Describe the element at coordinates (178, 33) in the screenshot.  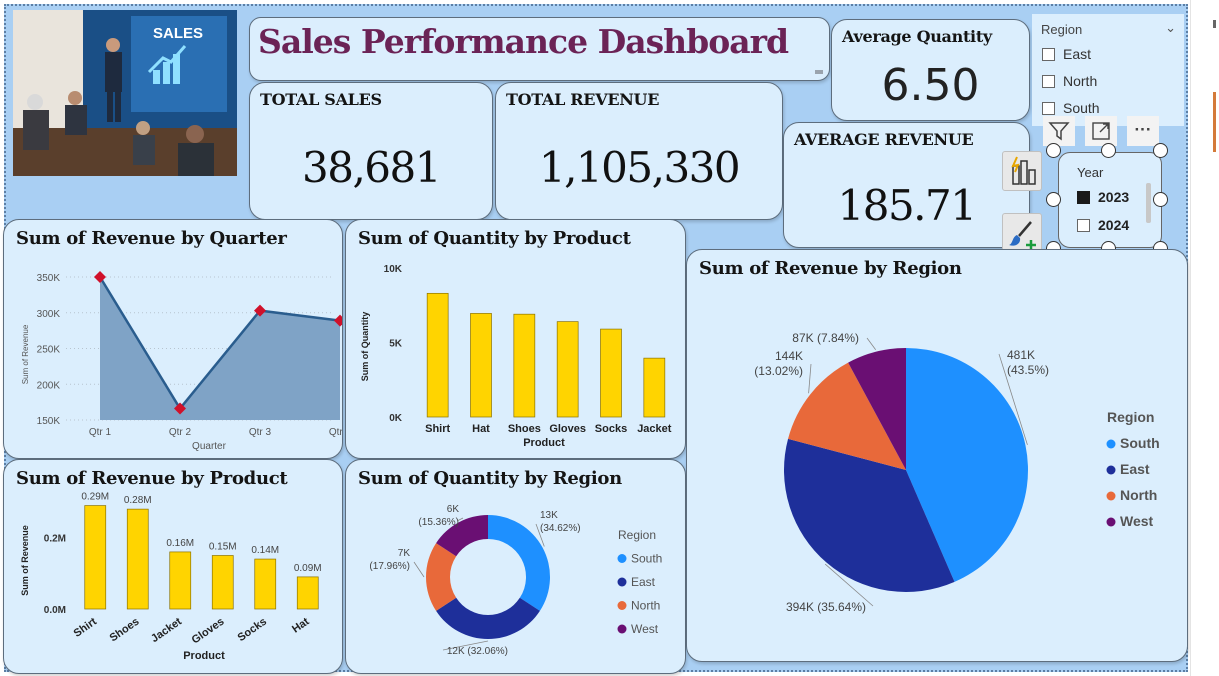
I see `screen-sales-text: SALES` at that location.